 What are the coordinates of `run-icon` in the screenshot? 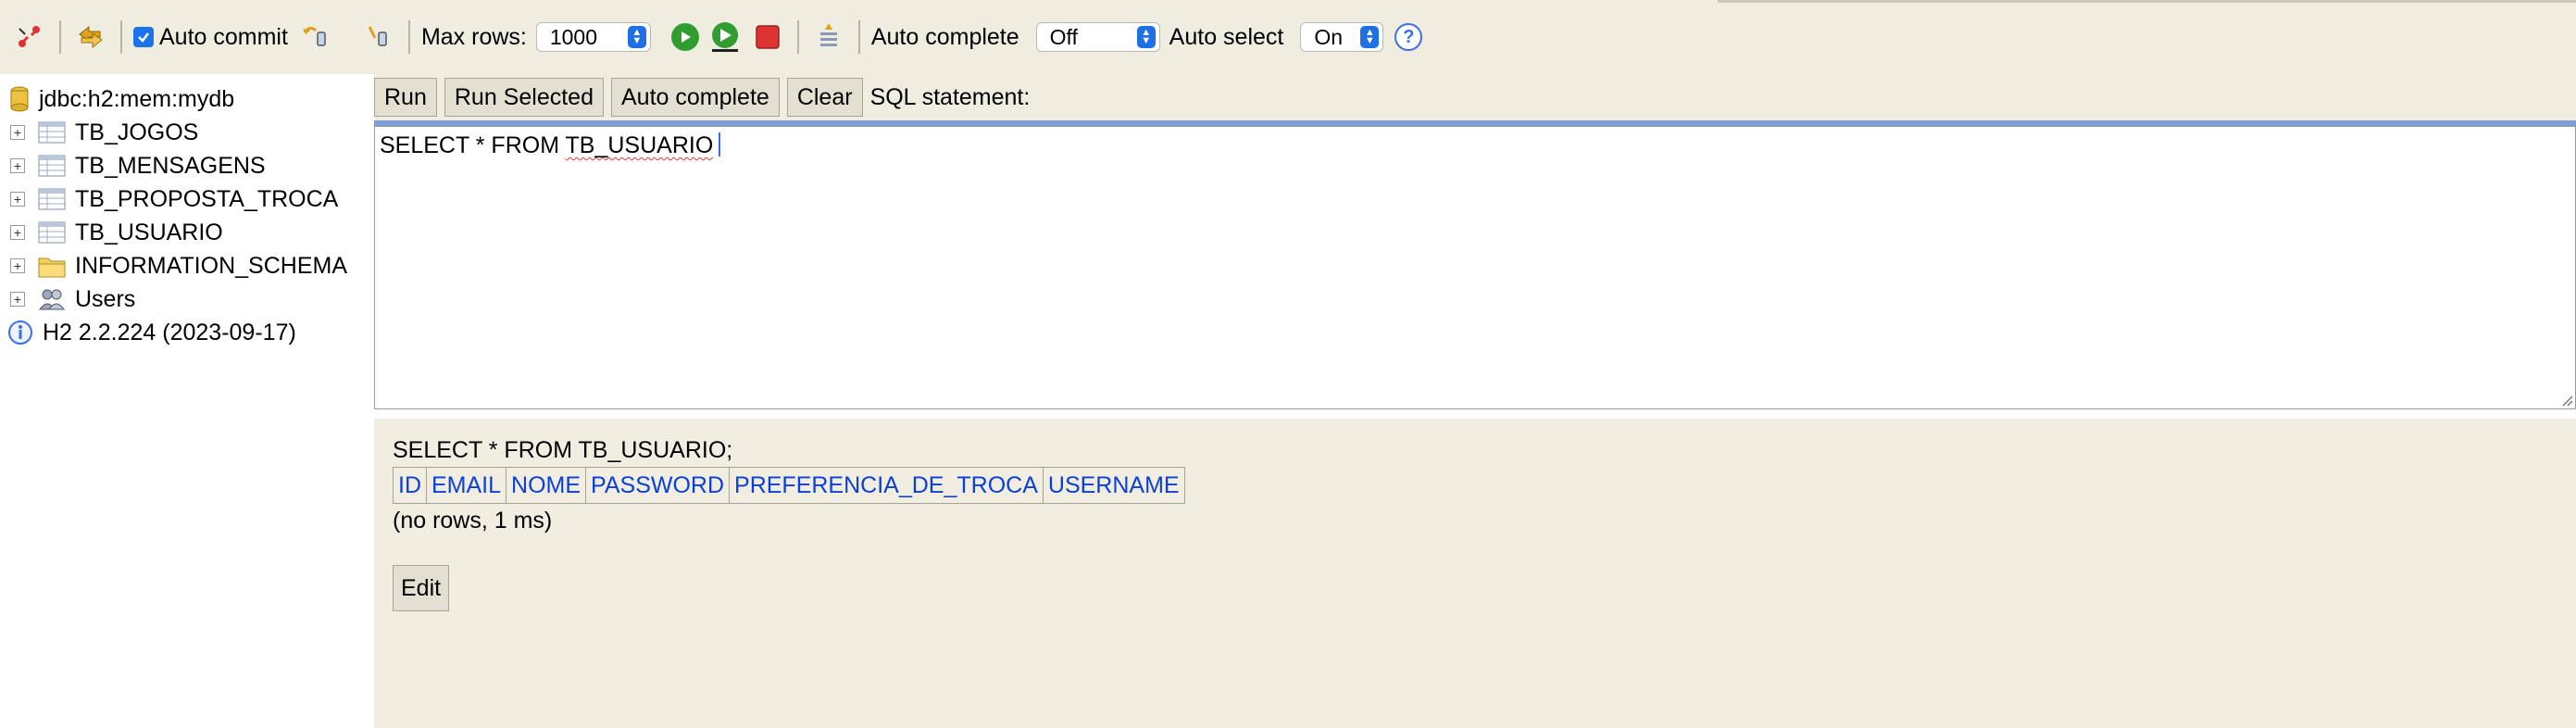 It's located at (685, 37).